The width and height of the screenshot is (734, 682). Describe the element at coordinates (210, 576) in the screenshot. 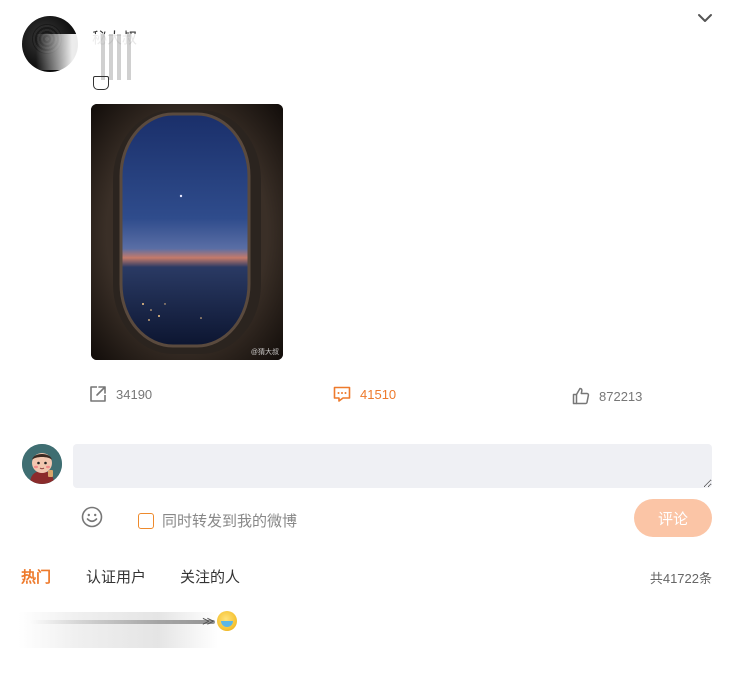

I see `tab-following: 关注的人` at that location.